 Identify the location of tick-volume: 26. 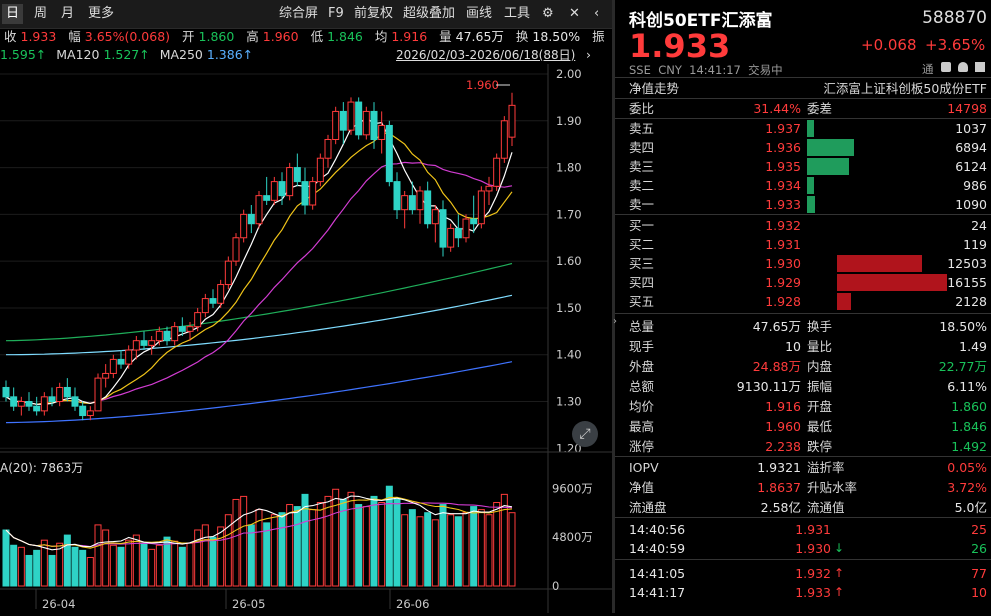
(979, 548).